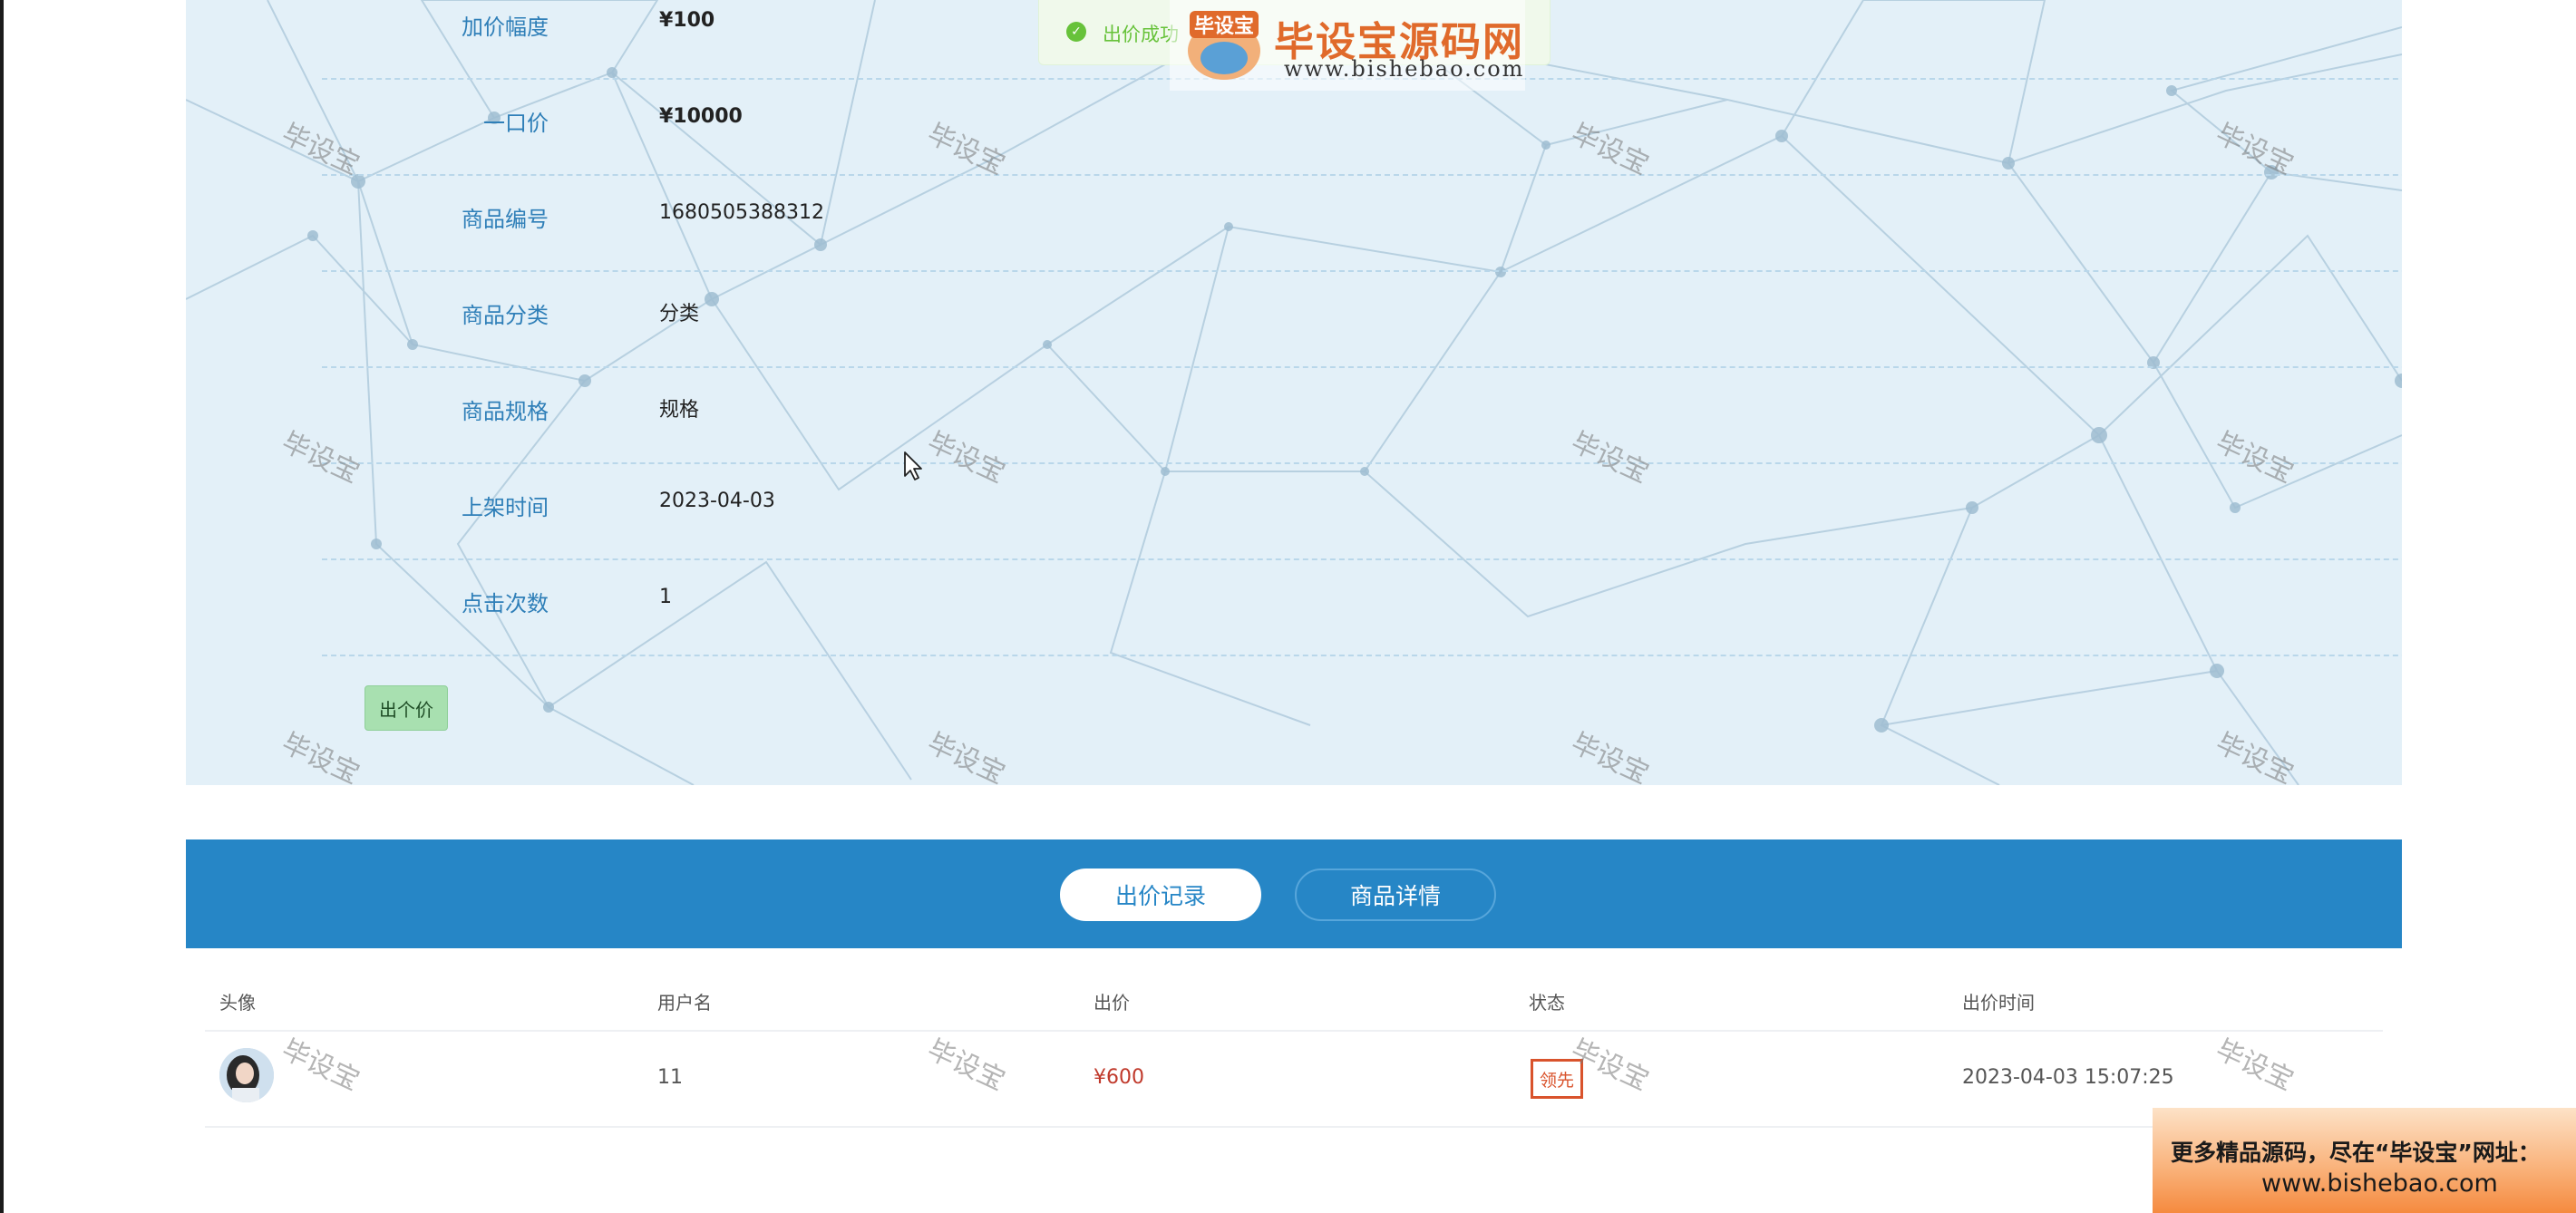  Describe the element at coordinates (2068, 1077) in the screenshot. I see `bid-time-cell: 2023-04-03 15:07:25` at that location.